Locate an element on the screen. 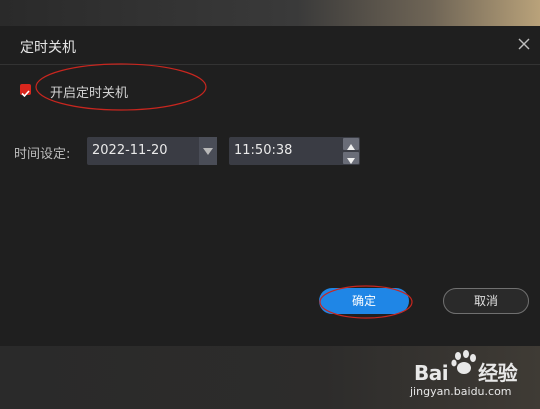 The image size is (540, 409). confirm-button: 确定 is located at coordinates (364, 301).